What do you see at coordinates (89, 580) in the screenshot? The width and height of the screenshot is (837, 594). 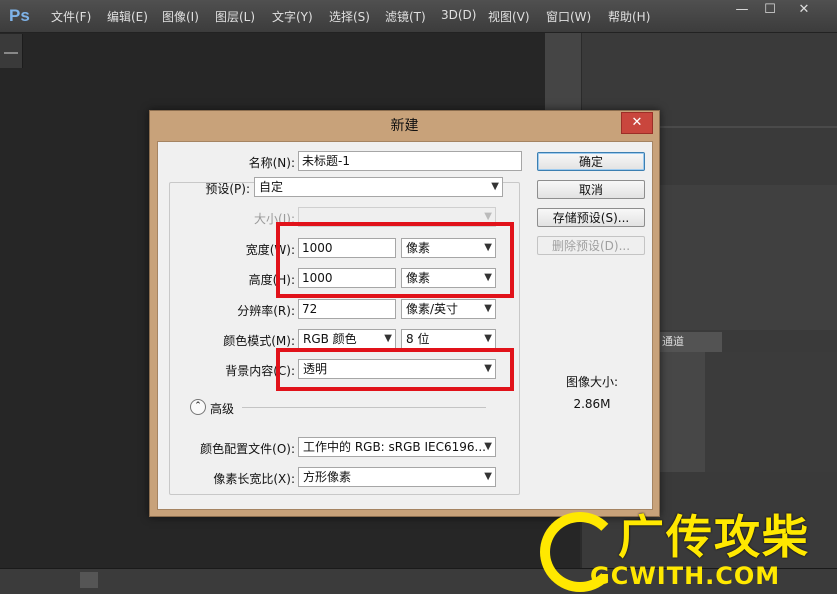 I see `scrollbar-handle` at bounding box center [89, 580].